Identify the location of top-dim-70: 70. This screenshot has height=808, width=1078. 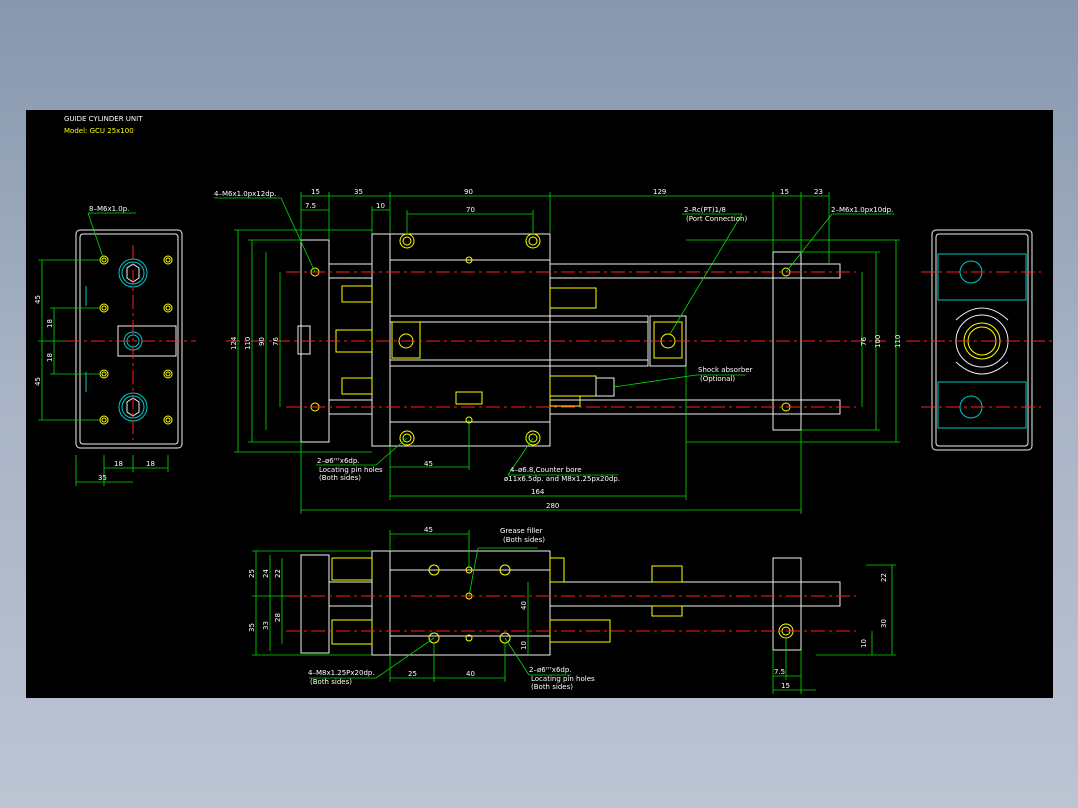
(470, 210).